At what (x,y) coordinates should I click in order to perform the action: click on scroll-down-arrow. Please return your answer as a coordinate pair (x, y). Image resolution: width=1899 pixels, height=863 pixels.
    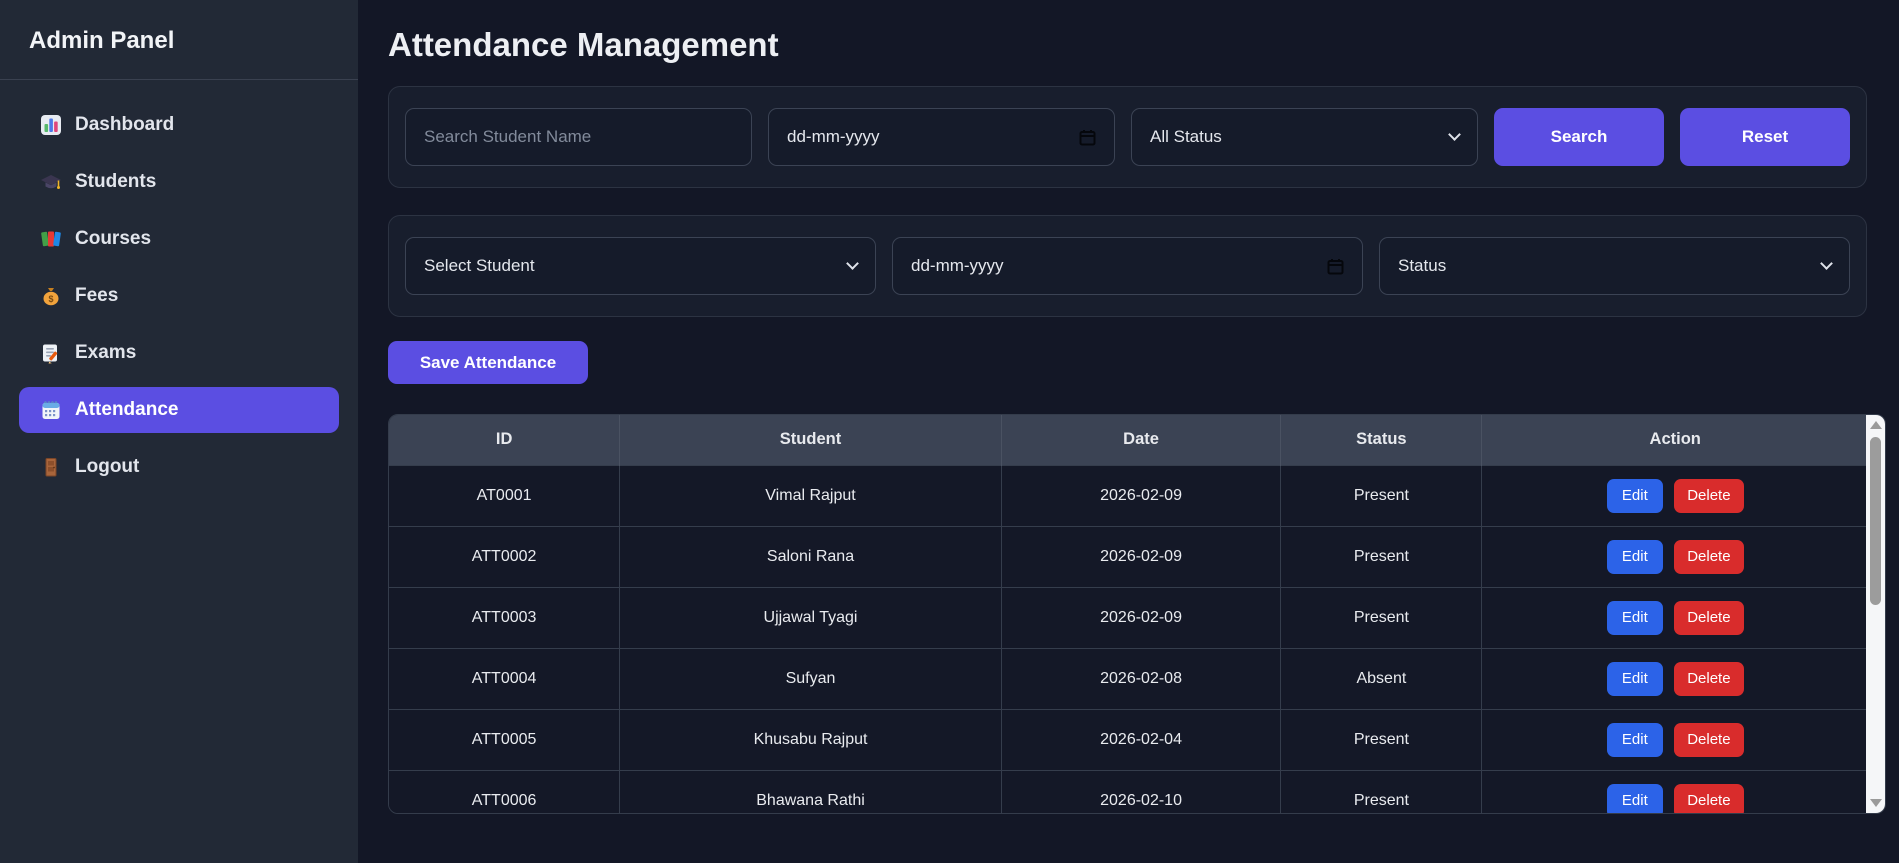
    Looking at the image, I should click on (1875, 803).